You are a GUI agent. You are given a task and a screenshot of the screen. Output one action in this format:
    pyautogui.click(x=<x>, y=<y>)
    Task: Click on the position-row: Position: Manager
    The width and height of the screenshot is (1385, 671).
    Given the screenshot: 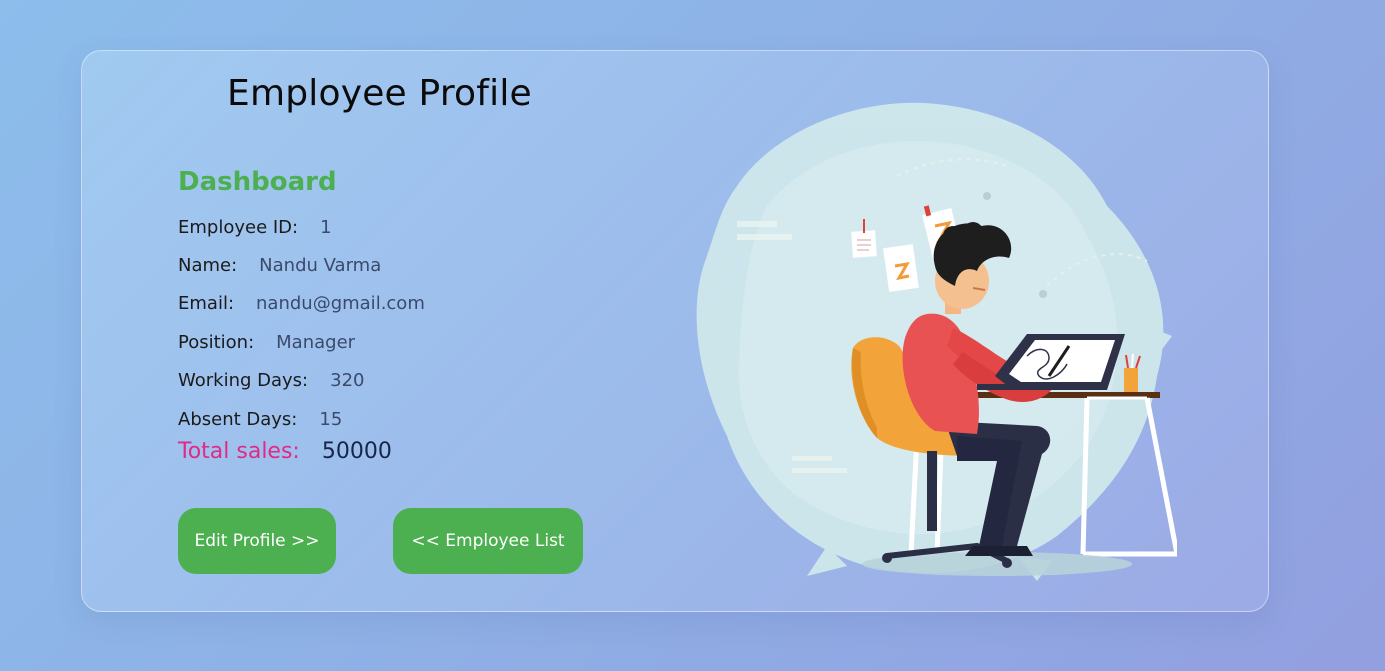 What is the action you would take?
    pyautogui.click(x=266, y=342)
    